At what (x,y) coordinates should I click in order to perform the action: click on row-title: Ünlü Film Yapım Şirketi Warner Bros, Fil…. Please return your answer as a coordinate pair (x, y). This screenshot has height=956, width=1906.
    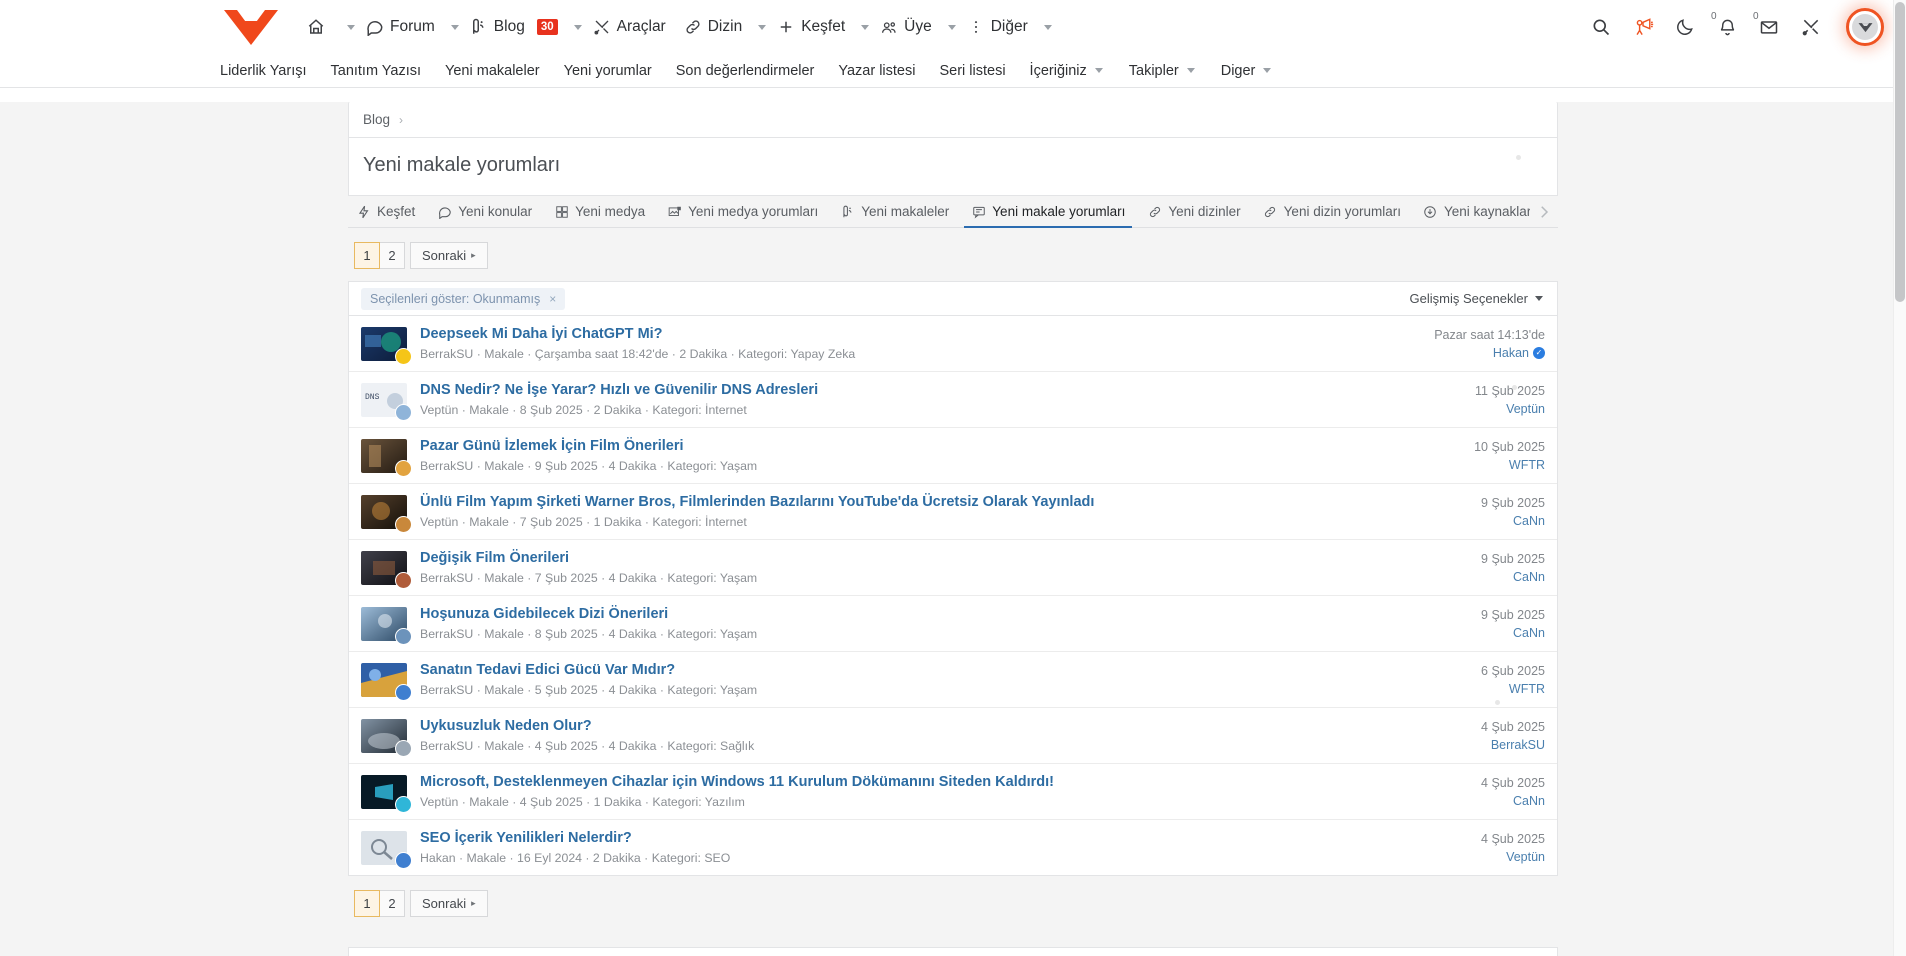
    Looking at the image, I should click on (941, 502).